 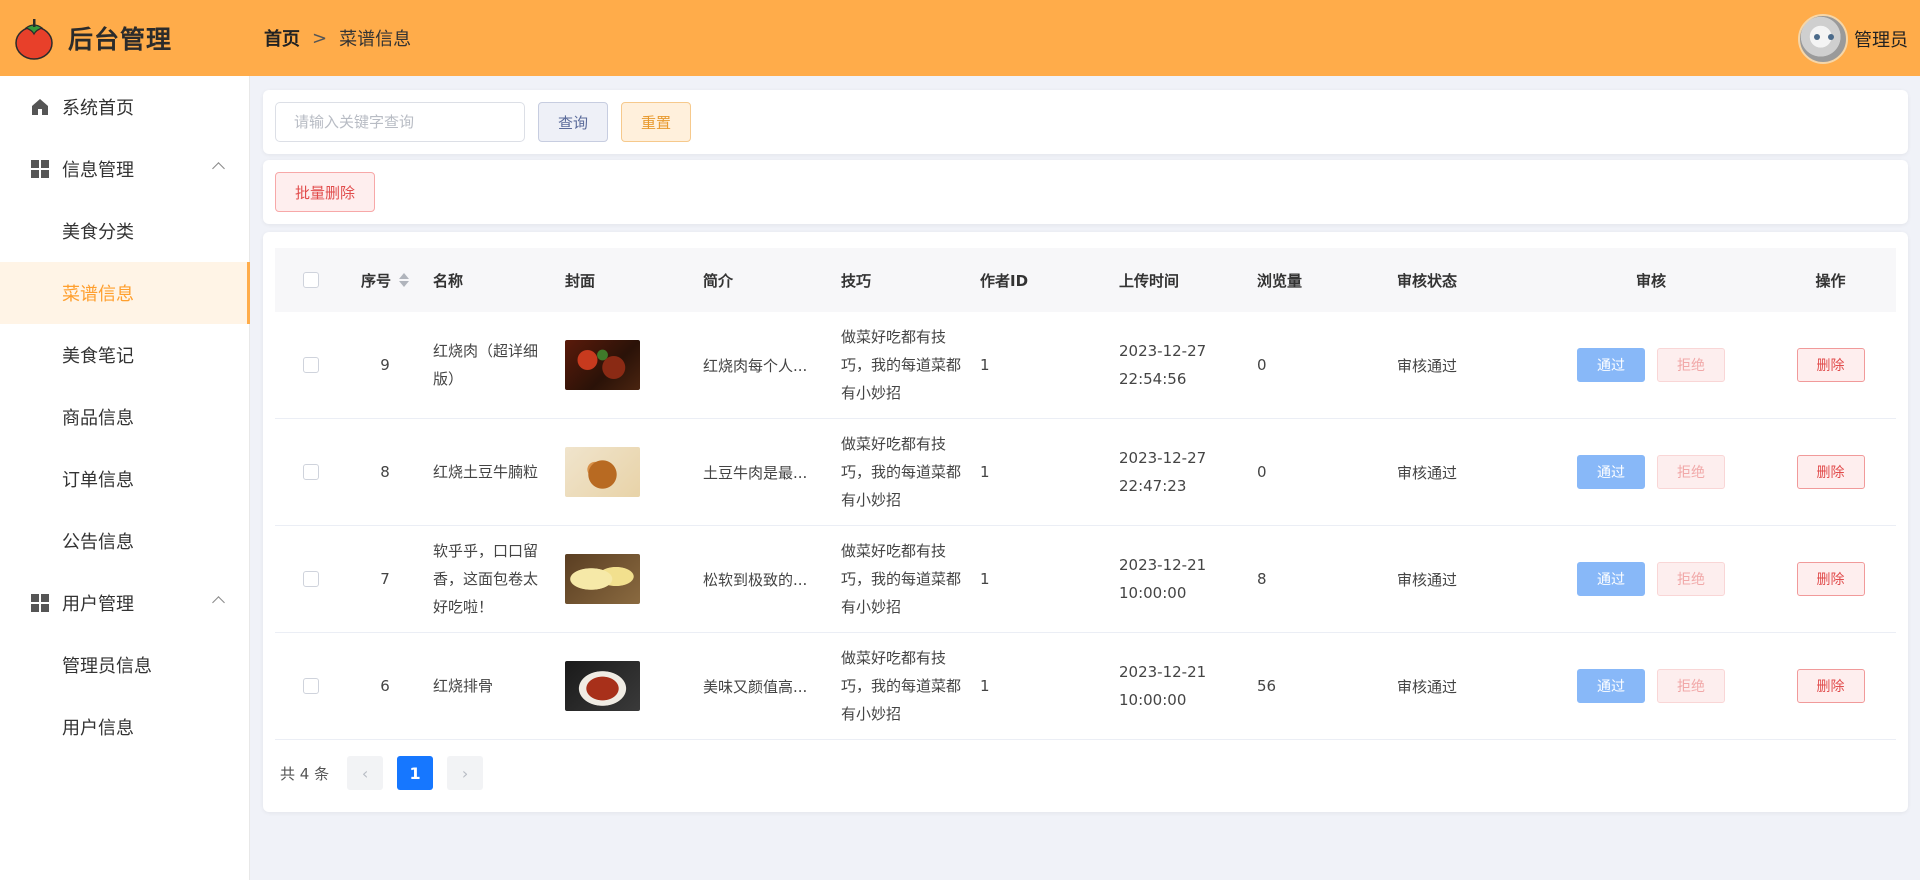 What do you see at coordinates (1650, 280) in the screenshot?
I see `column-header-review: 审核` at bounding box center [1650, 280].